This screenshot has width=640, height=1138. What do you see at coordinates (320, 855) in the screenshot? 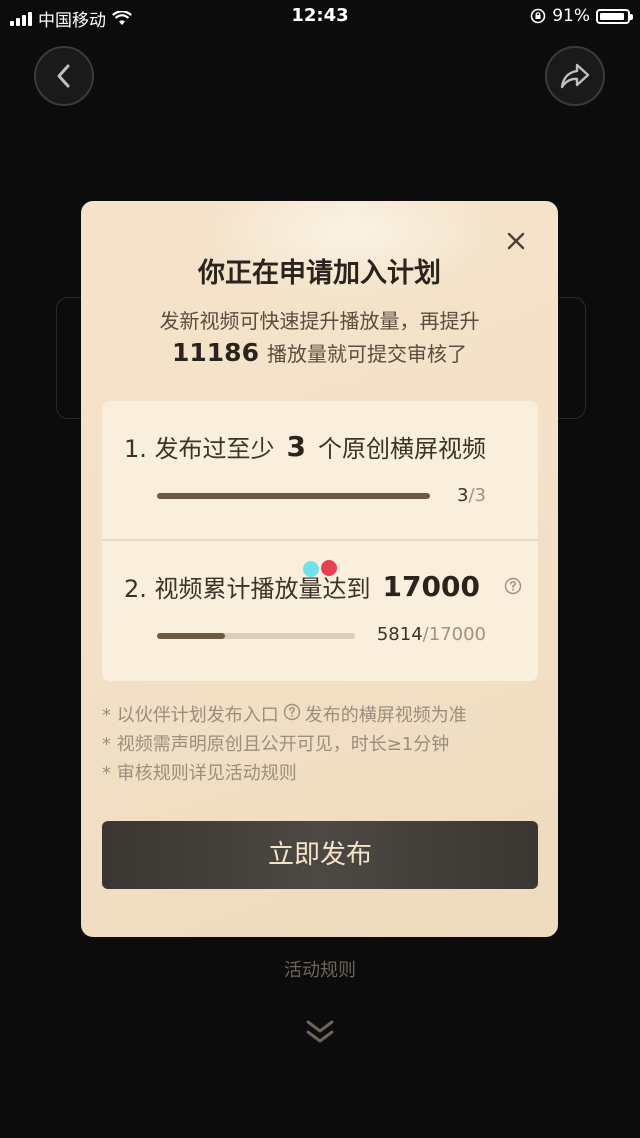
I see `publish-now-button: 立即发布` at bounding box center [320, 855].